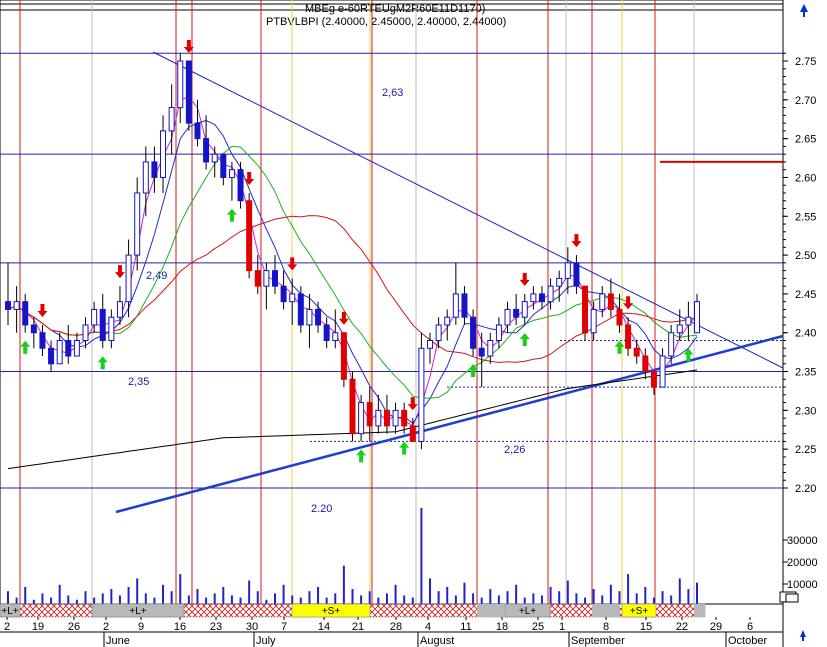  Describe the element at coordinates (353, 610) in the screenshot. I see `signal-strip: +L+ +L+ +S+ +L+ +S+` at that location.